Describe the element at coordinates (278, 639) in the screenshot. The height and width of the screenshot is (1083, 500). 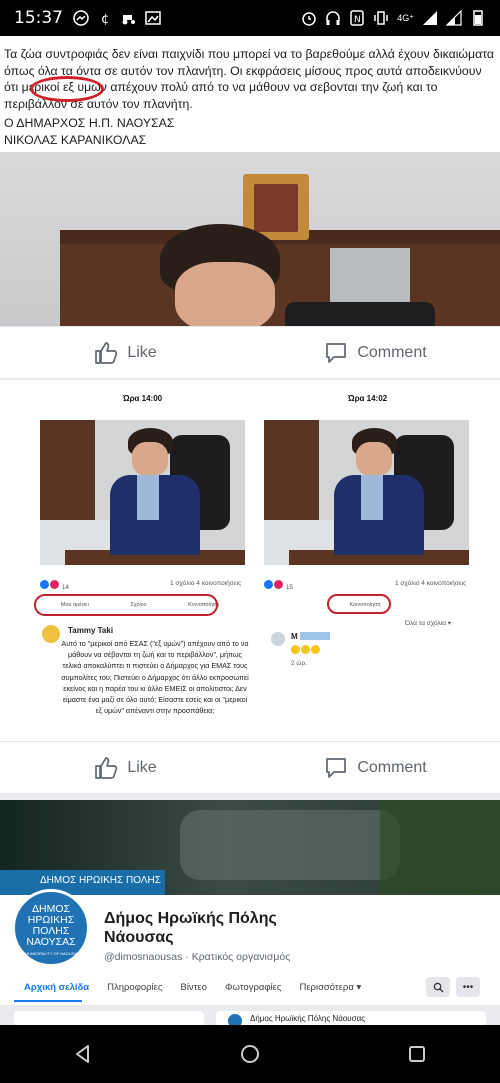
I see `commenter2-avatar` at that location.